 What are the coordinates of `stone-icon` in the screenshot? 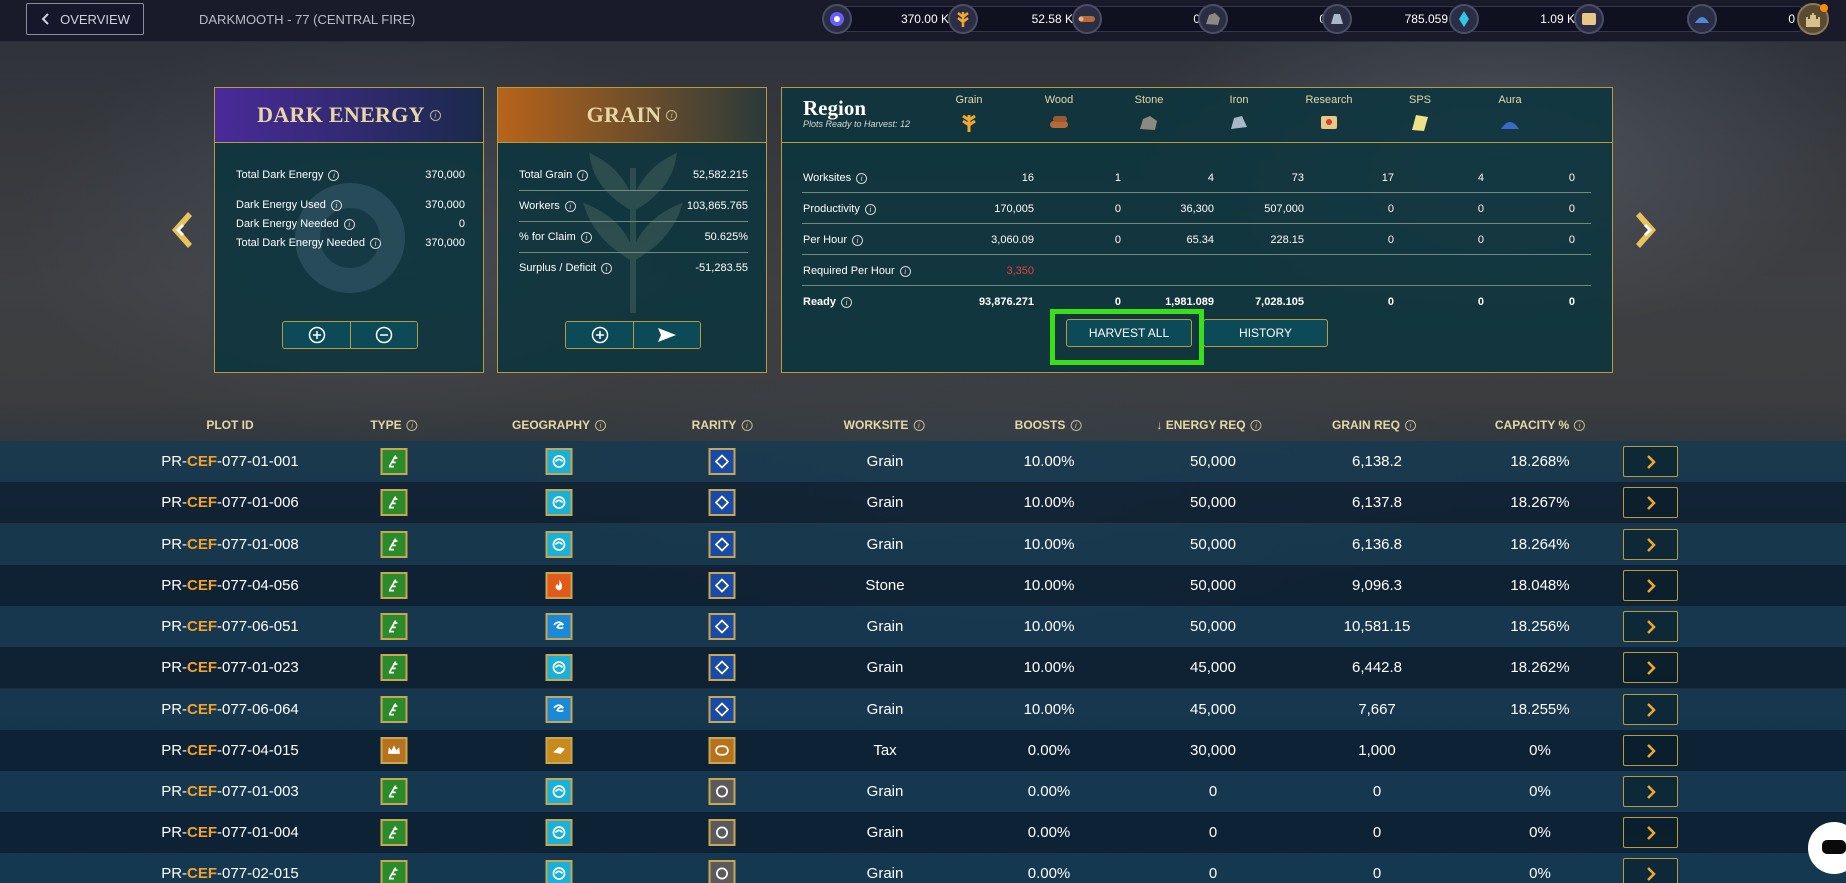 It's located at (1148, 123).